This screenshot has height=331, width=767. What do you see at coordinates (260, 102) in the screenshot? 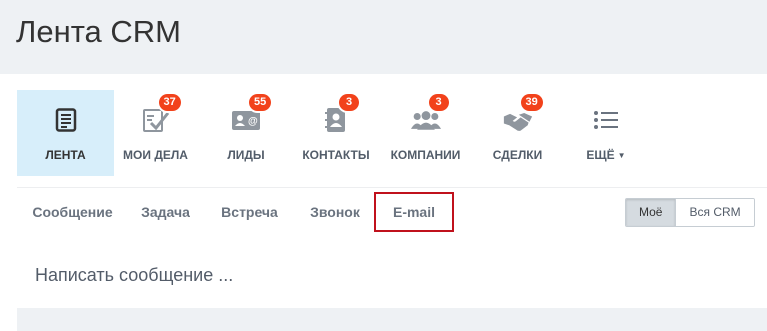
I see `counter-badge: 55` at bounding box center [260, 102].